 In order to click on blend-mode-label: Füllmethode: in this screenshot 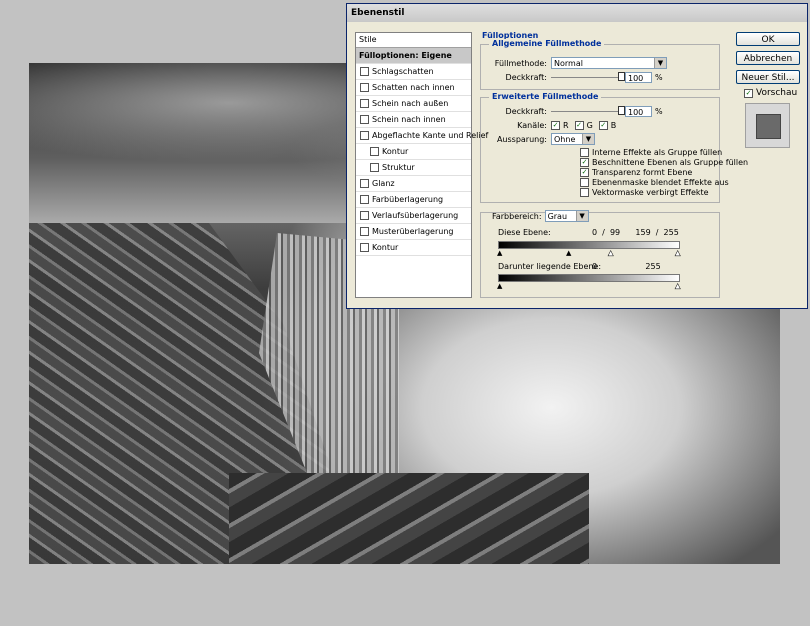, I will do `click(520, 63)`.